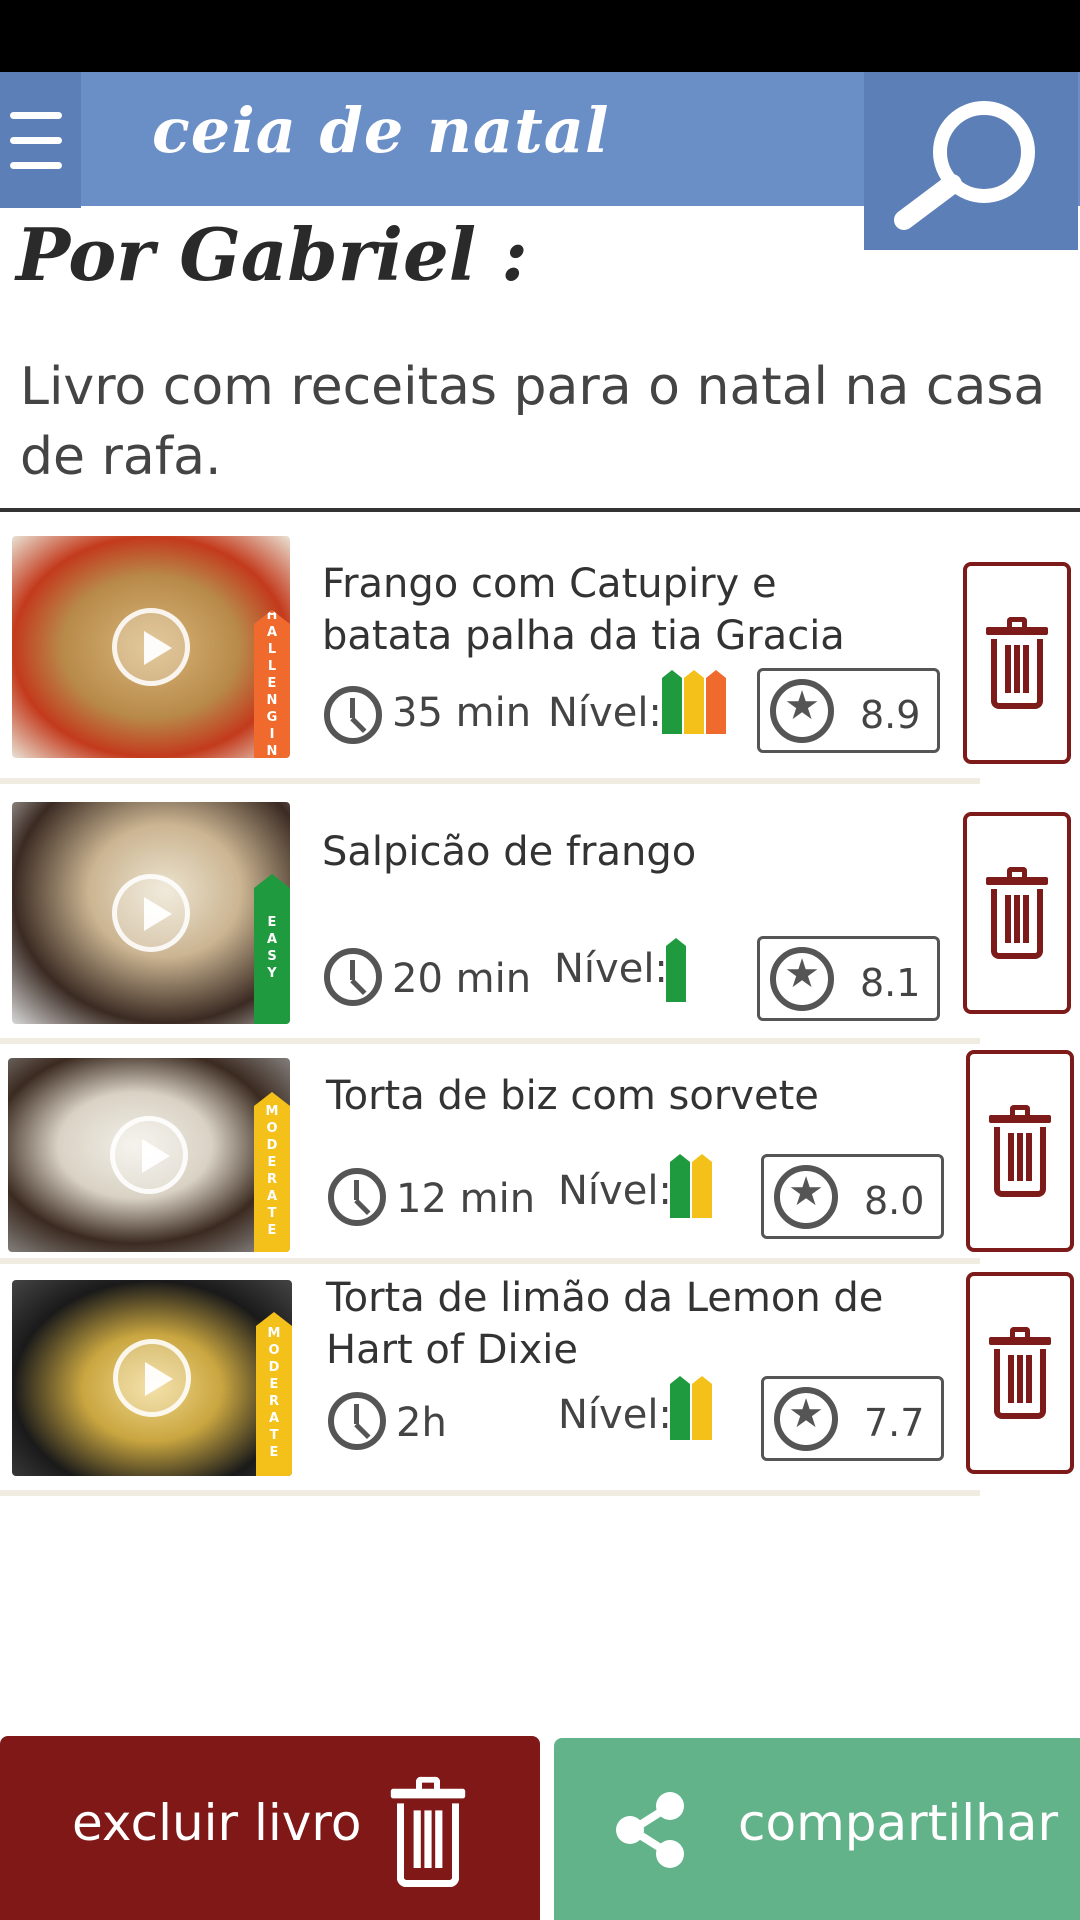 The width and height of the screenshot is (1080, 1920). I want to click on rating-value: 8.1, so click(890, 983).